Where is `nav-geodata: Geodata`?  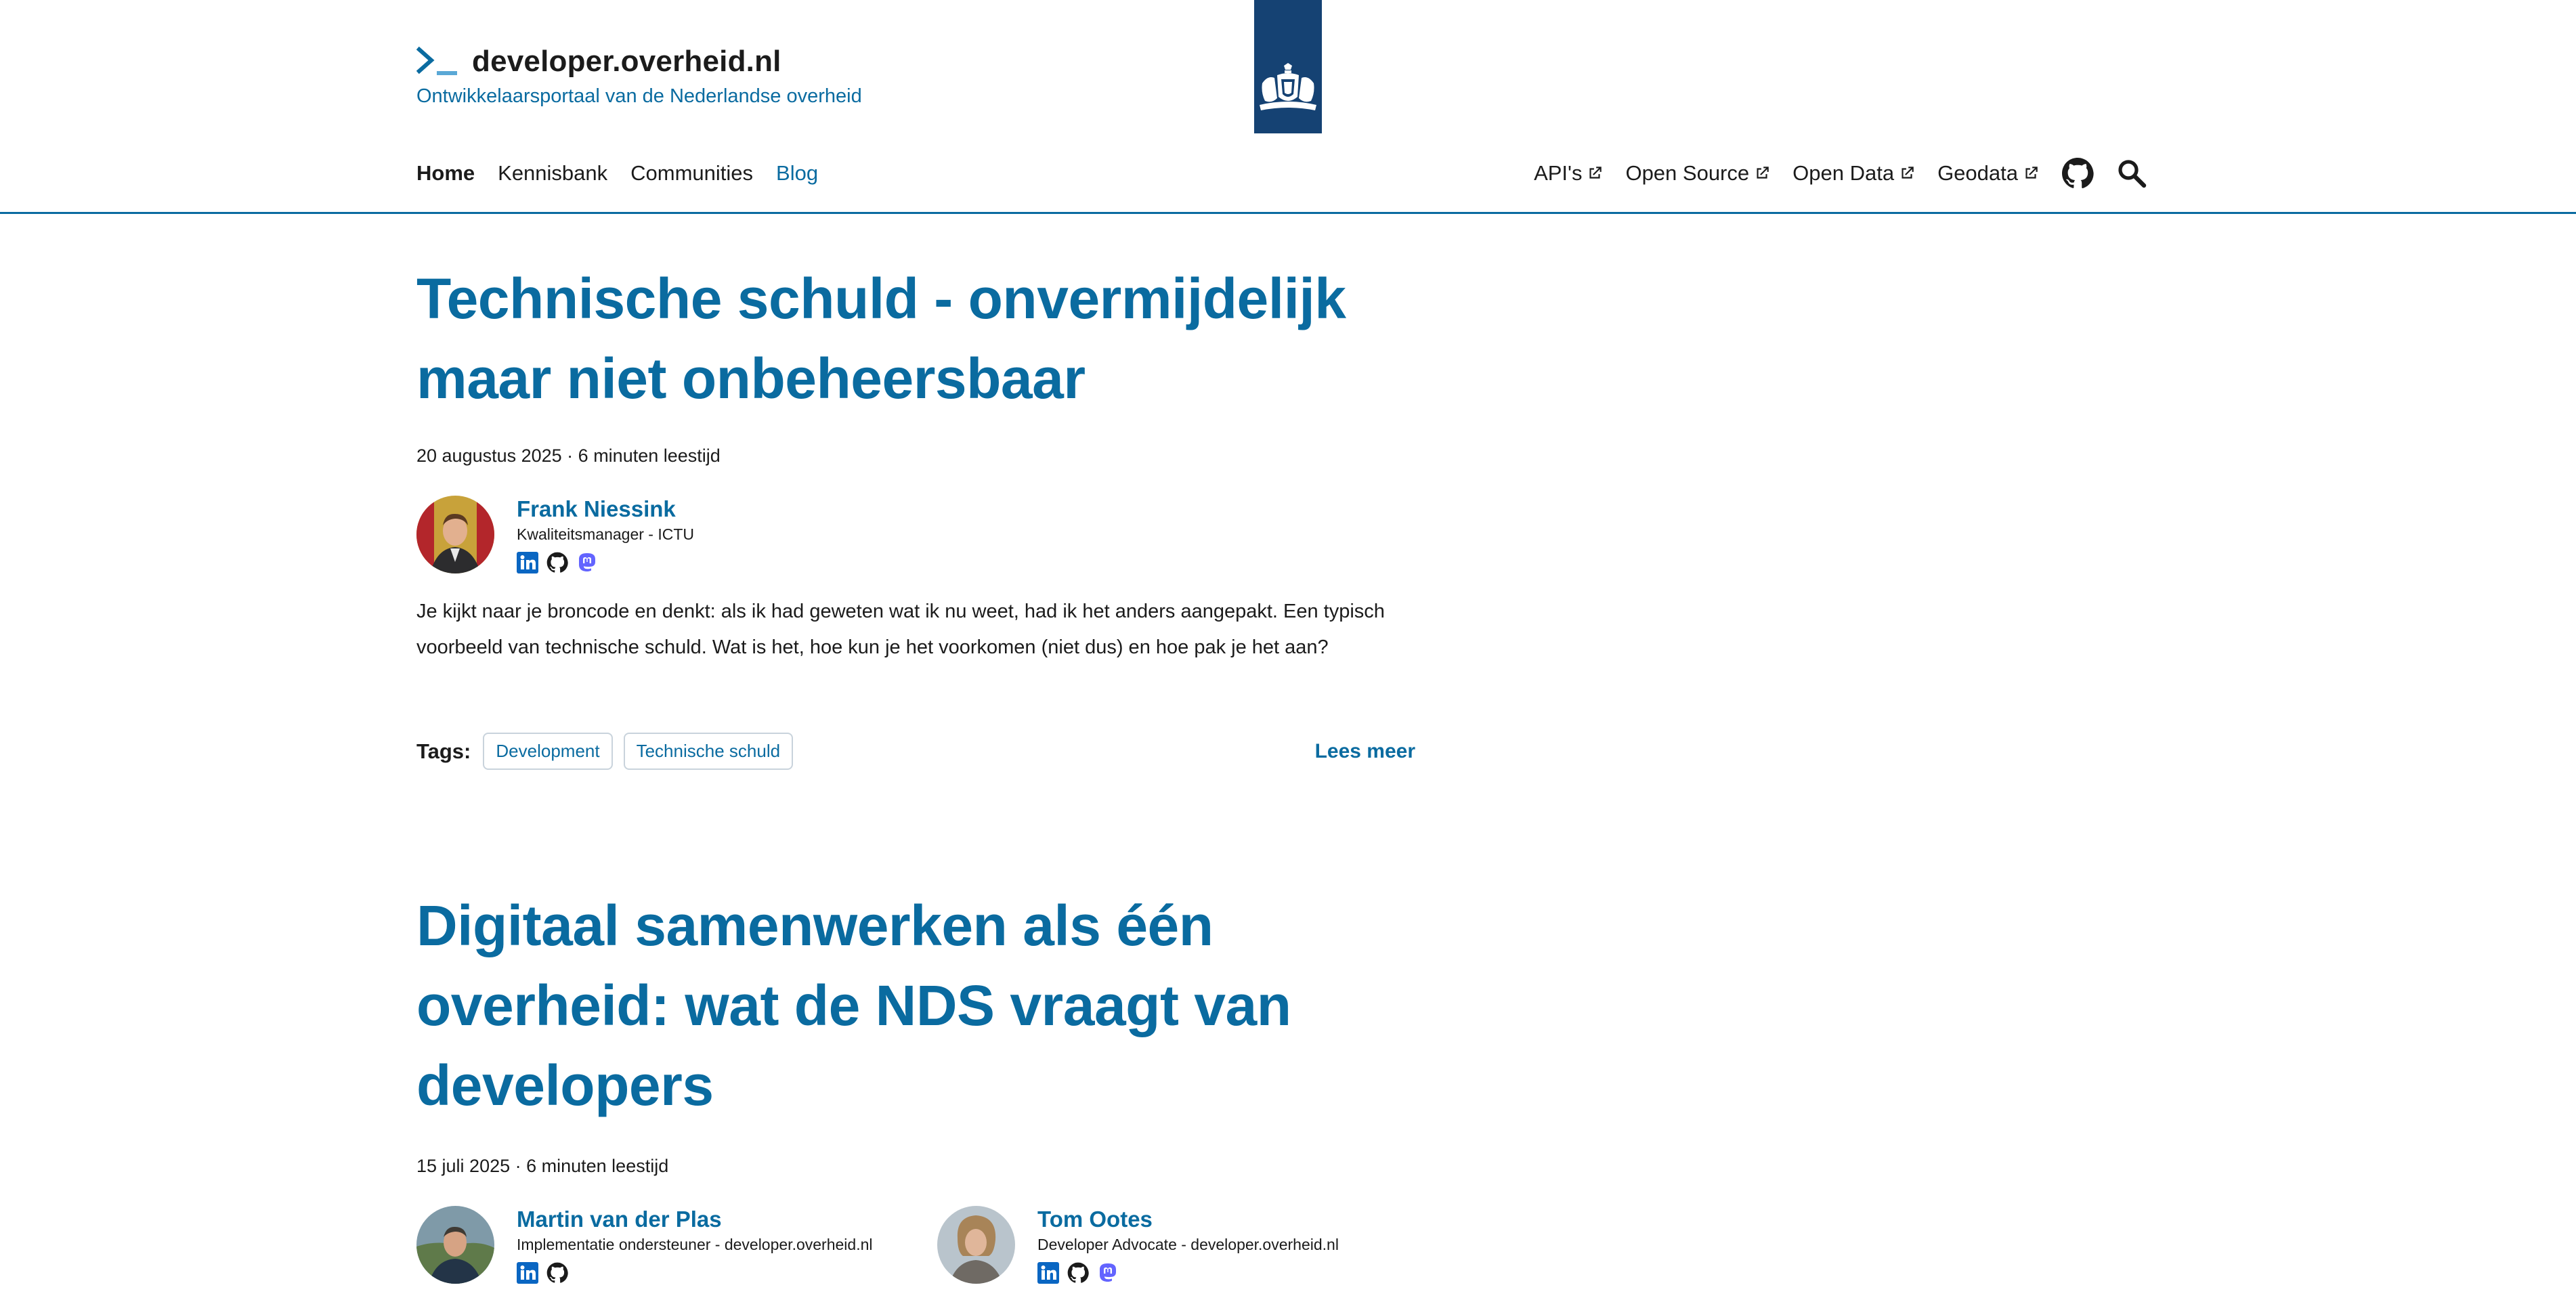 nav-geodata: Geodata is located at coordinates (1988, 173).